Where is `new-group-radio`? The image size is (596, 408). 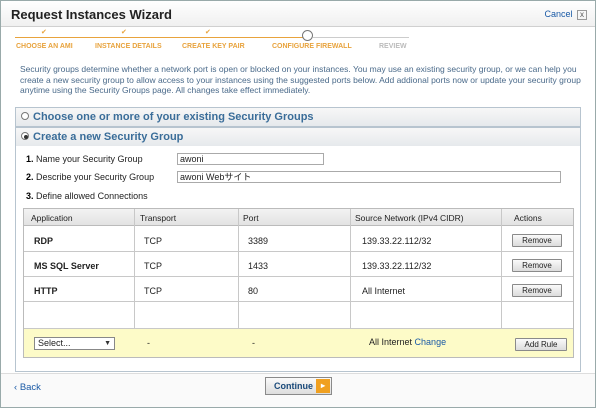
new-group-radio is located at coordinates (25, 136).